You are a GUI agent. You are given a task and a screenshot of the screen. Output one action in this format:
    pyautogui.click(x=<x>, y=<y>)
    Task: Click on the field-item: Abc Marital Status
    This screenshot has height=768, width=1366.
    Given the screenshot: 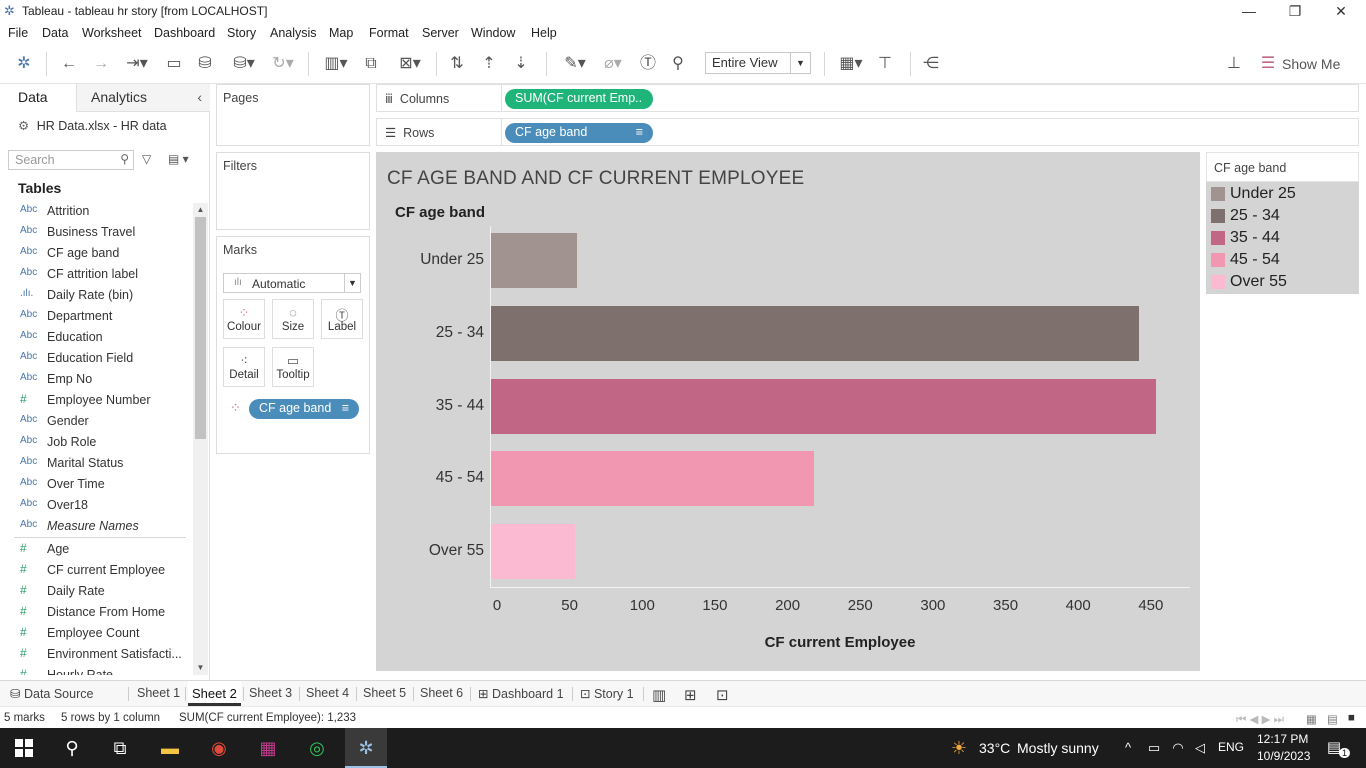 What is the action you would take?
    pyautogui.click(x=96, y=463)
    